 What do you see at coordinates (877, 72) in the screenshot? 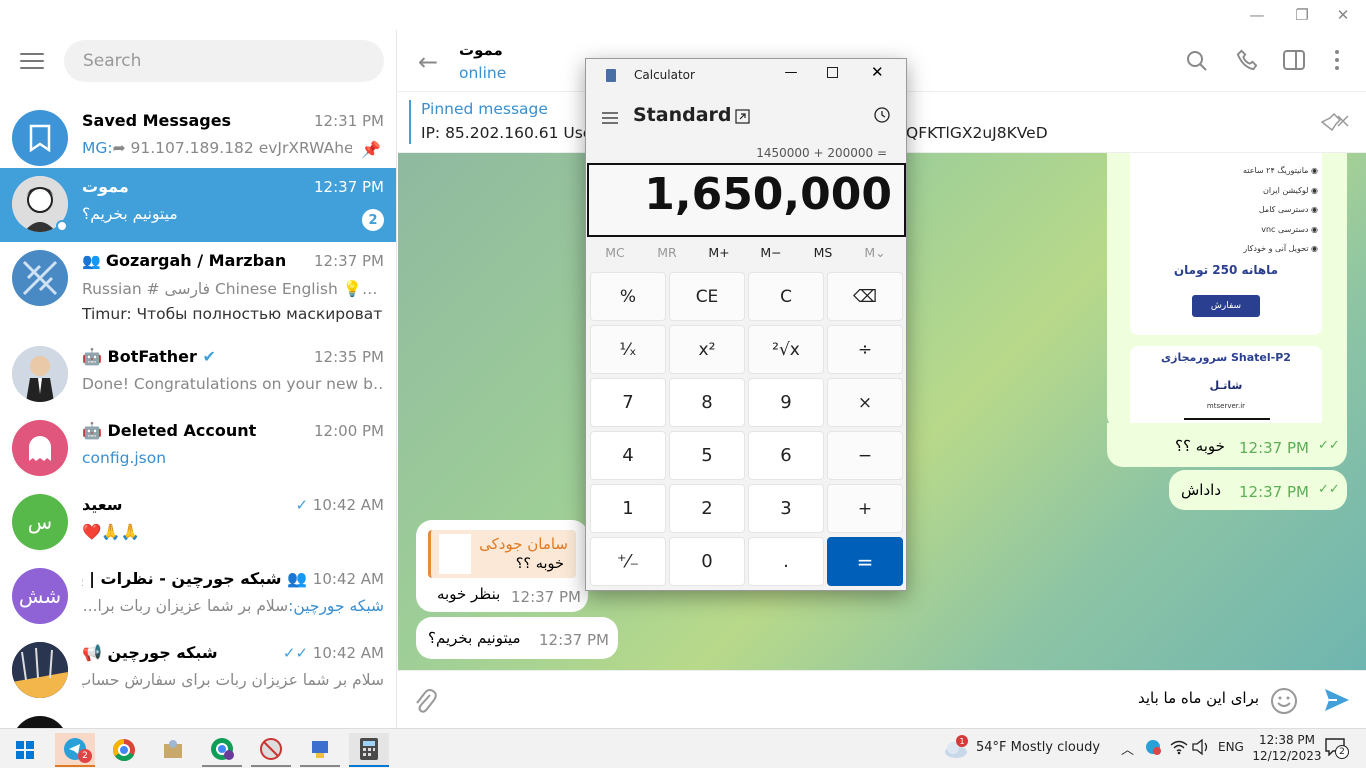
I see `calc-close-button: ✕` at bounding box center [877, 72].